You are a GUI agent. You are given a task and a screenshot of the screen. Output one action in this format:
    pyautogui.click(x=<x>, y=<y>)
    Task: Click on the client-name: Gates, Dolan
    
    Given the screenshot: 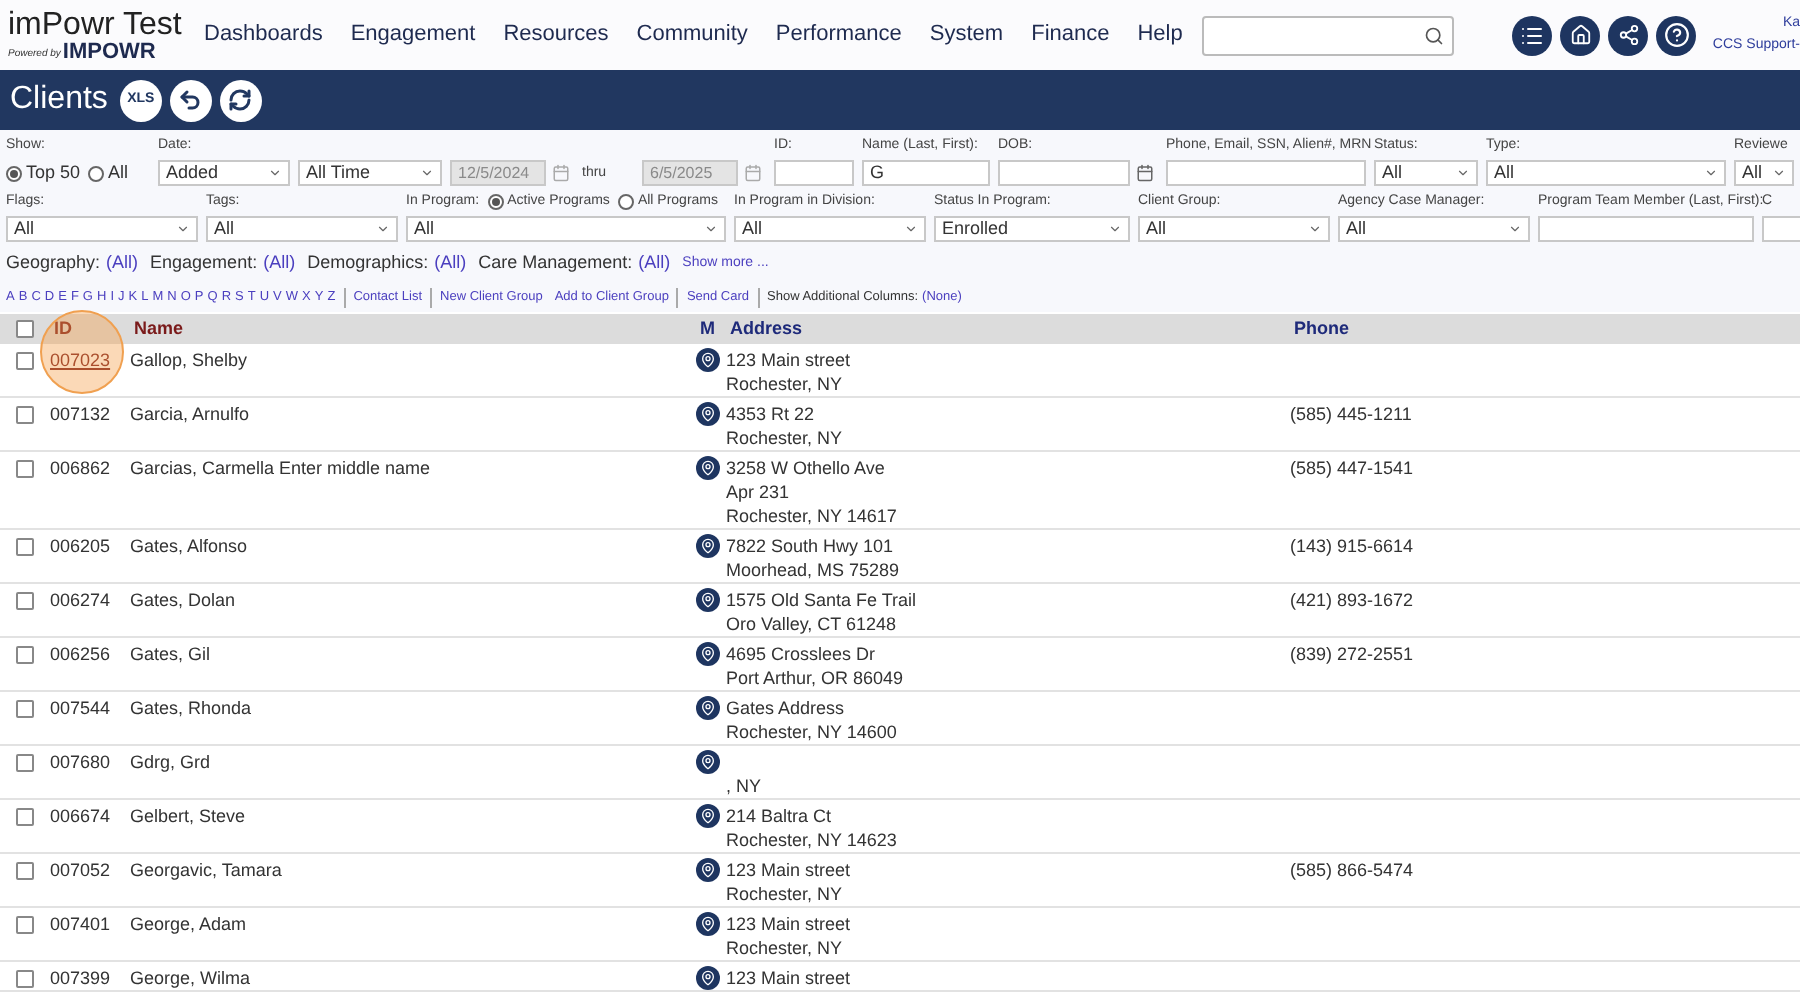 What is the action you would take?
    pyautogui.click(x=413, y=600)
    